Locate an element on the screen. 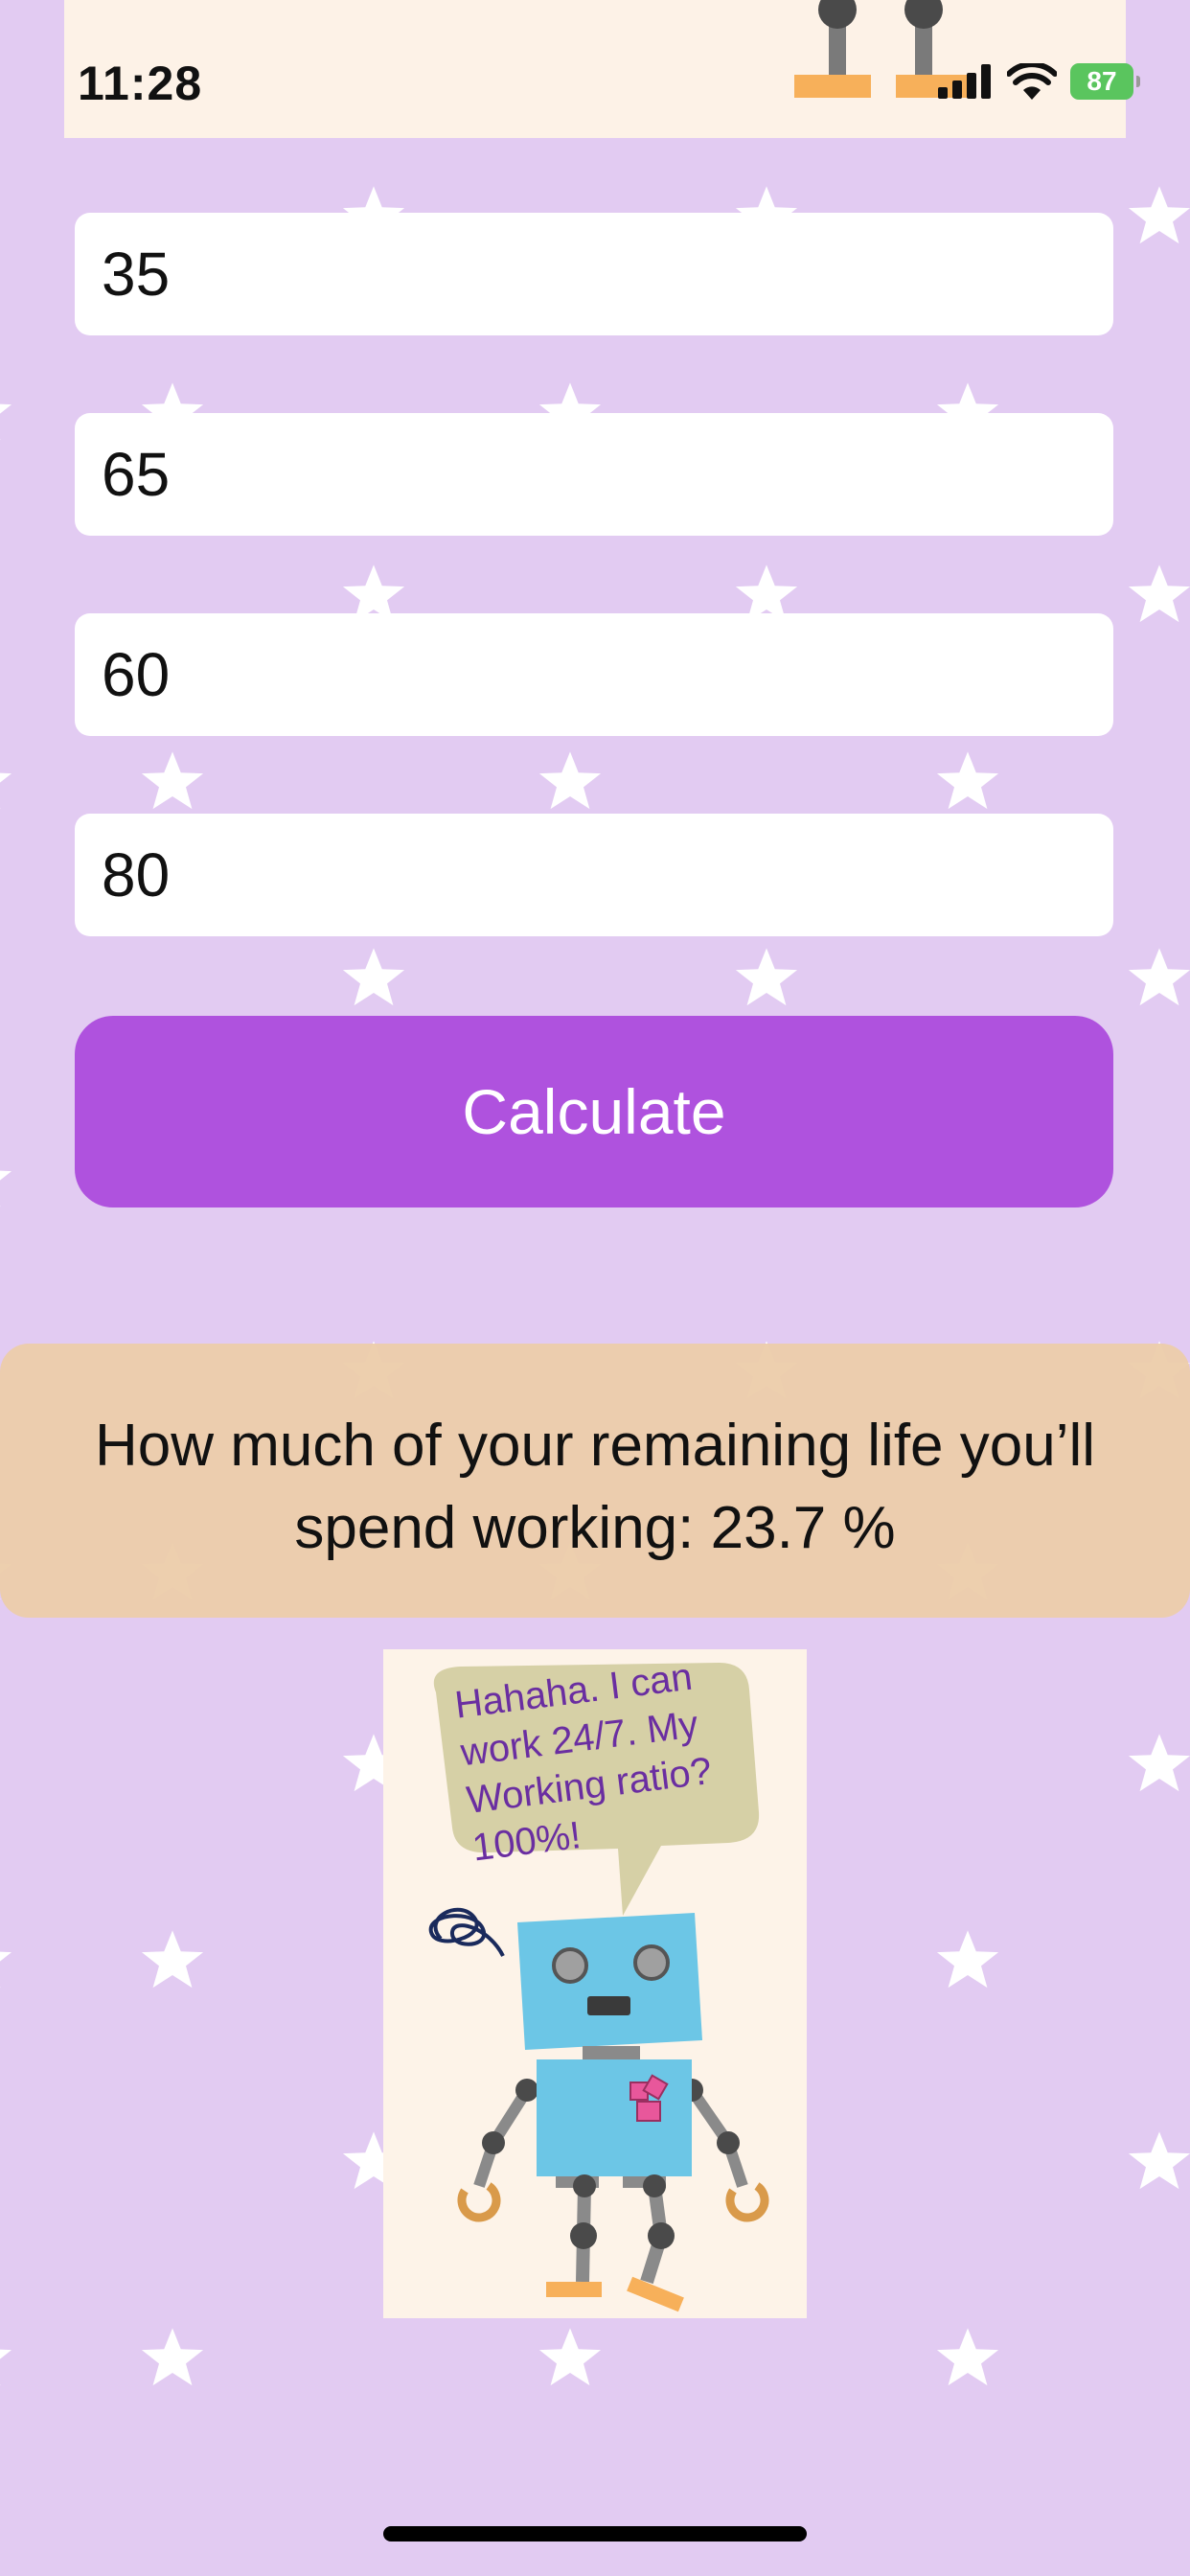  status-time: 11:28 is located at coordinates (140, 83).